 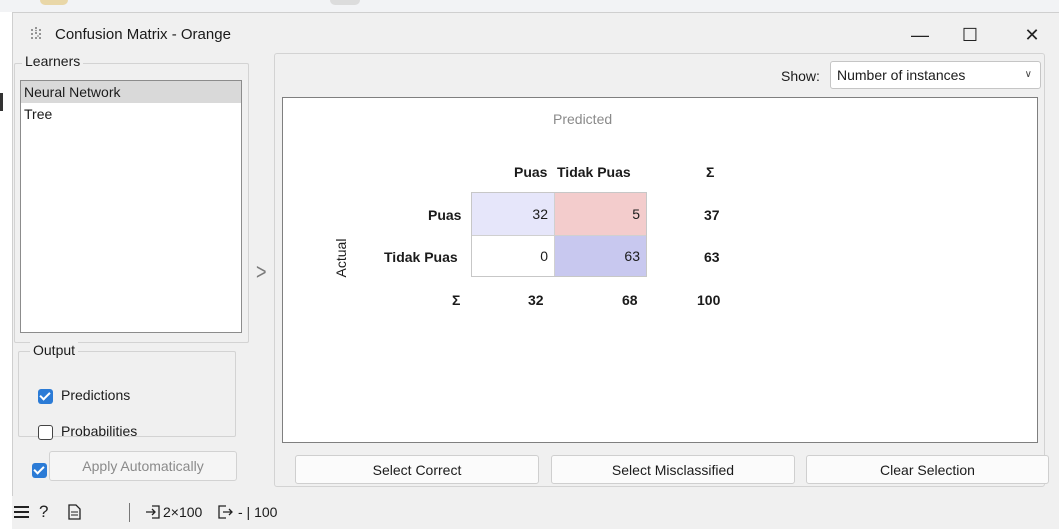 I want to click on window-title: Confusion Matrix - Orange, so click(x=143, y=34).